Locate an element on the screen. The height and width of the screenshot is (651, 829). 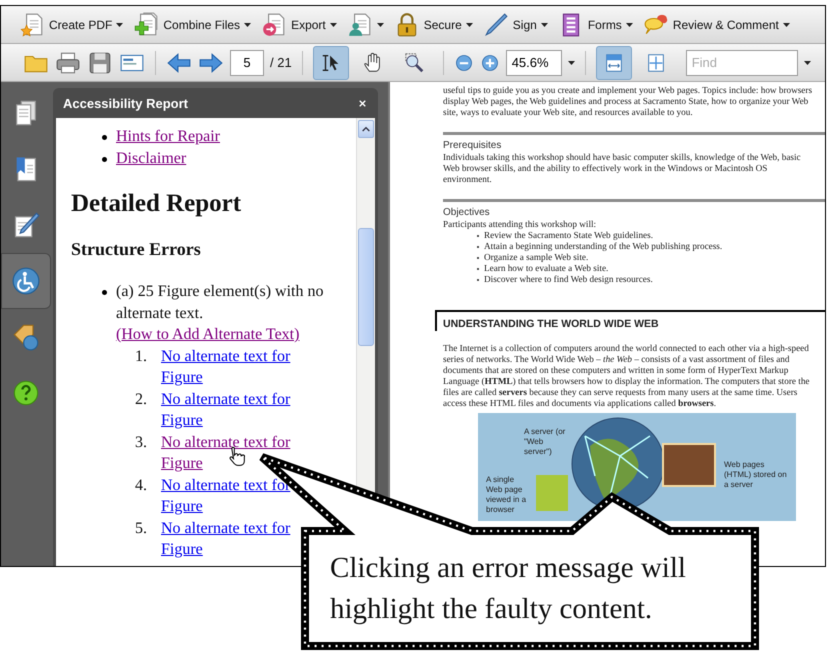
toolbar-menu-button: Combine Files is located at coordinates (192, 25).